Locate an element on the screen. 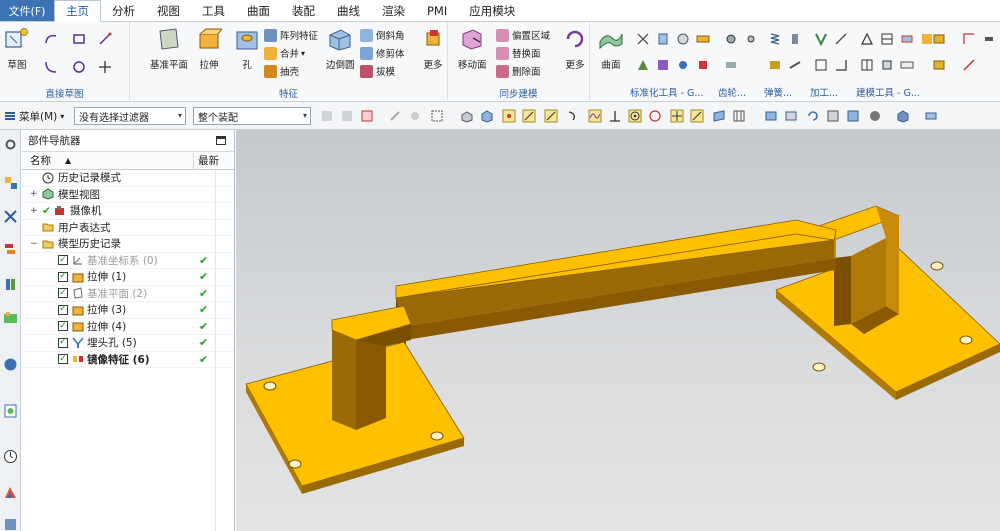 This screenshot has width=1000, height=531. tab-render: 渲染 is located at coordinates (393, 10).